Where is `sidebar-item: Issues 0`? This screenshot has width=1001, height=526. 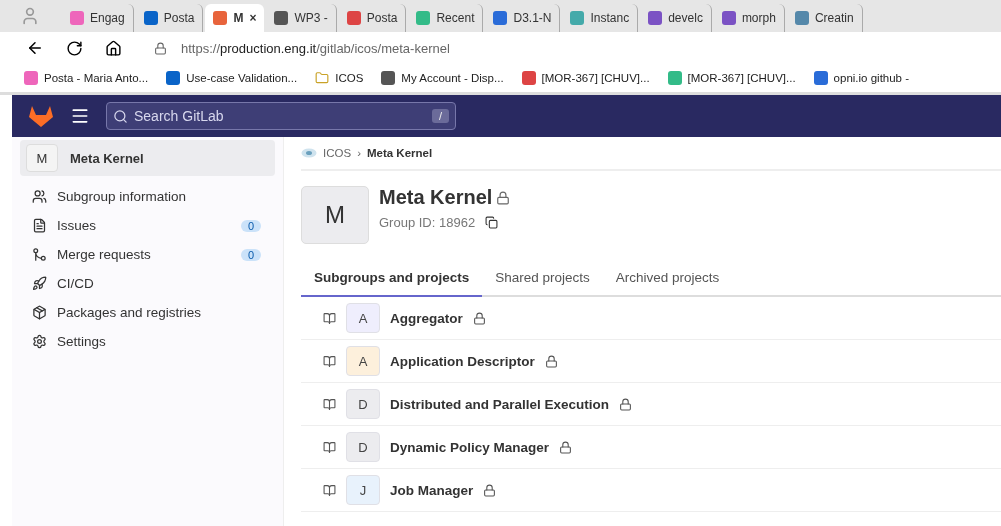
sidebar-item: Issues 0 is located at coordinates (147, 225).